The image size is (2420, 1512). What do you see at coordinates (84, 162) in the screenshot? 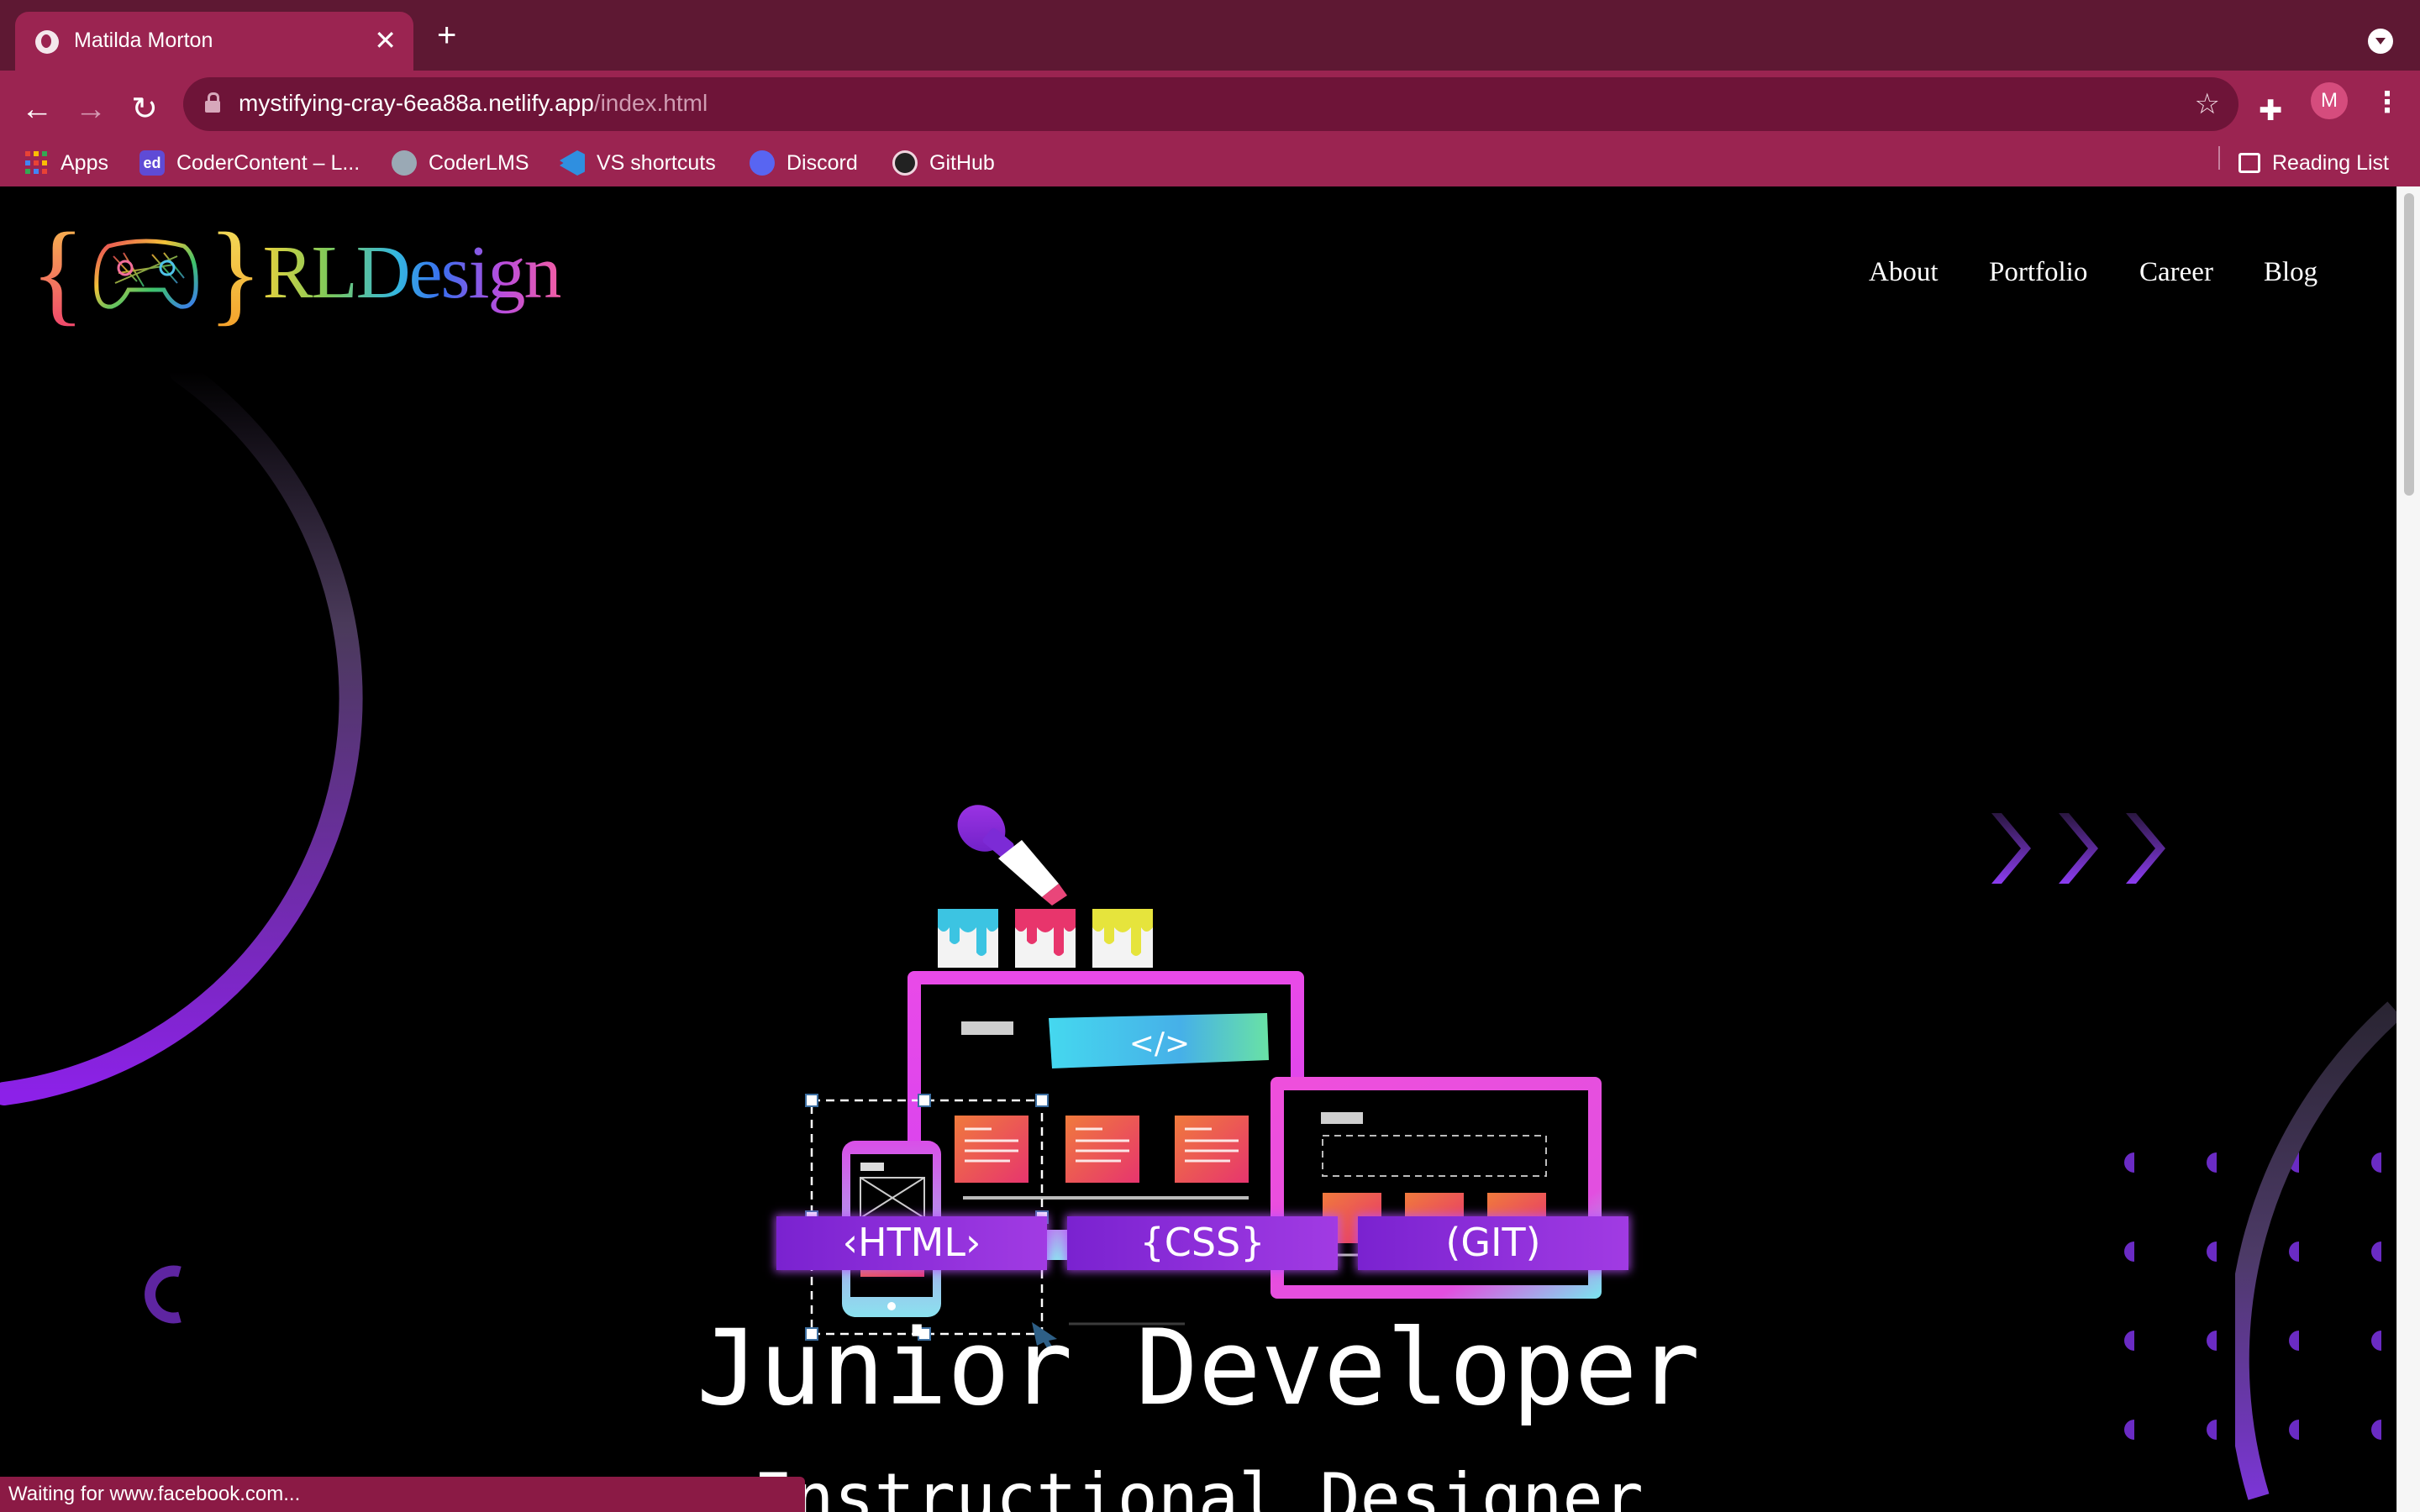
I see `bookmark-label: Apps` at bounding box center [84, 162].